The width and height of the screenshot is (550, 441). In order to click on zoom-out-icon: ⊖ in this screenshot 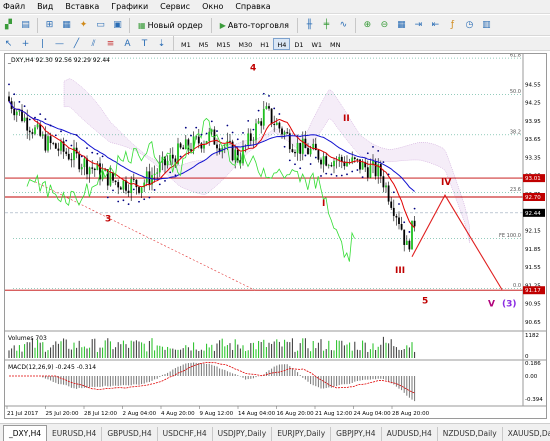, I will do `click(384, 25)`.